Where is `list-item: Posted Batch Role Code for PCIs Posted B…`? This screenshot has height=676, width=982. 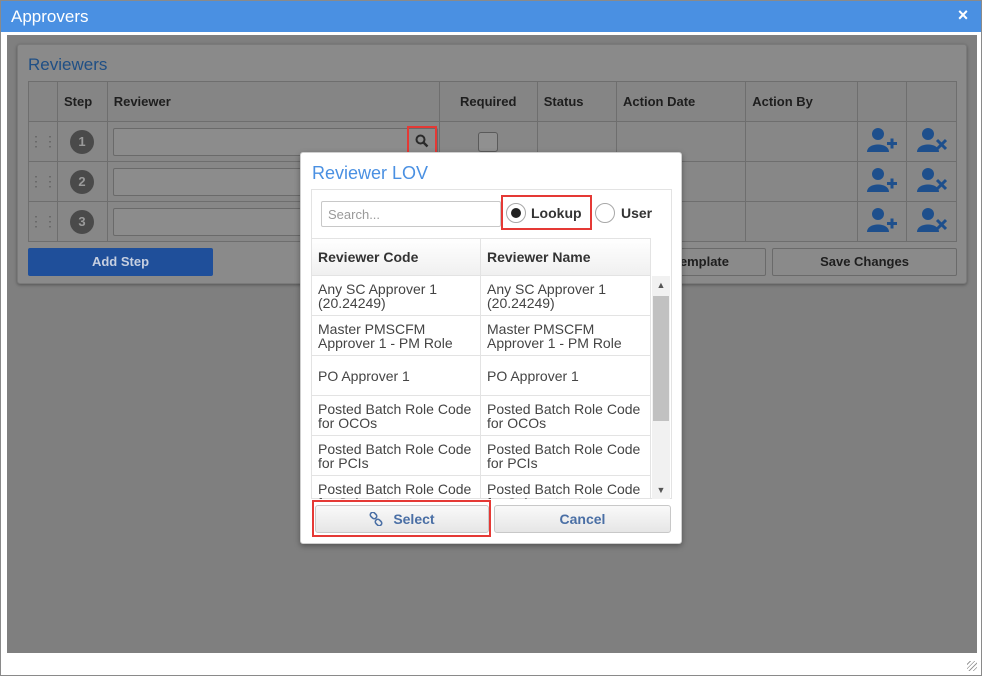 list-item: Posted Batch Role Code for PCIs Posted B… is located at coordinates (481, 456).